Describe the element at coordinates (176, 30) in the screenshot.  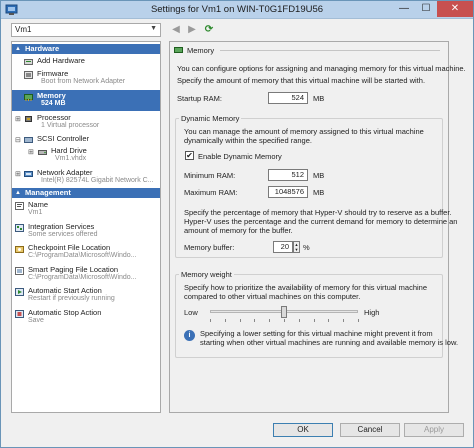
I see `back-icon: ◀` at that location.